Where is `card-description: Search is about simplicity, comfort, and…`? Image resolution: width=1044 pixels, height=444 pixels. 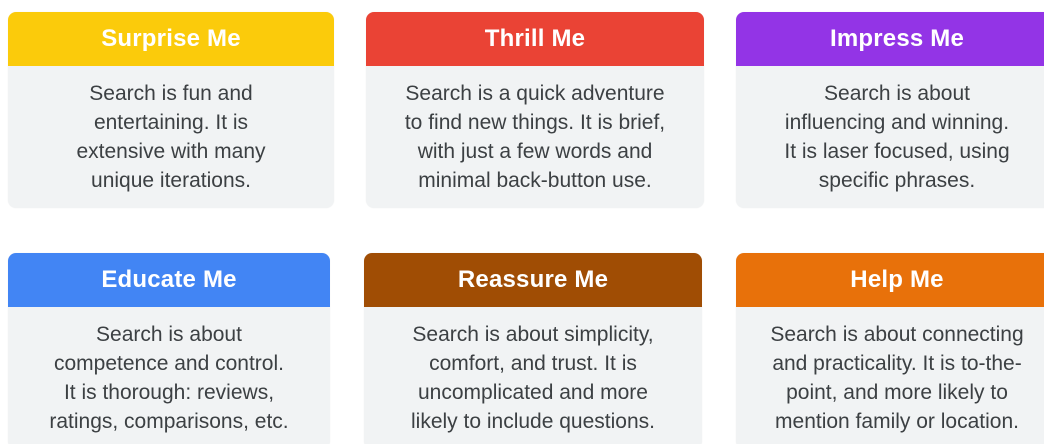
card-description: Search is about simplicity, comfort, and… is located at coordinates (533, 378).